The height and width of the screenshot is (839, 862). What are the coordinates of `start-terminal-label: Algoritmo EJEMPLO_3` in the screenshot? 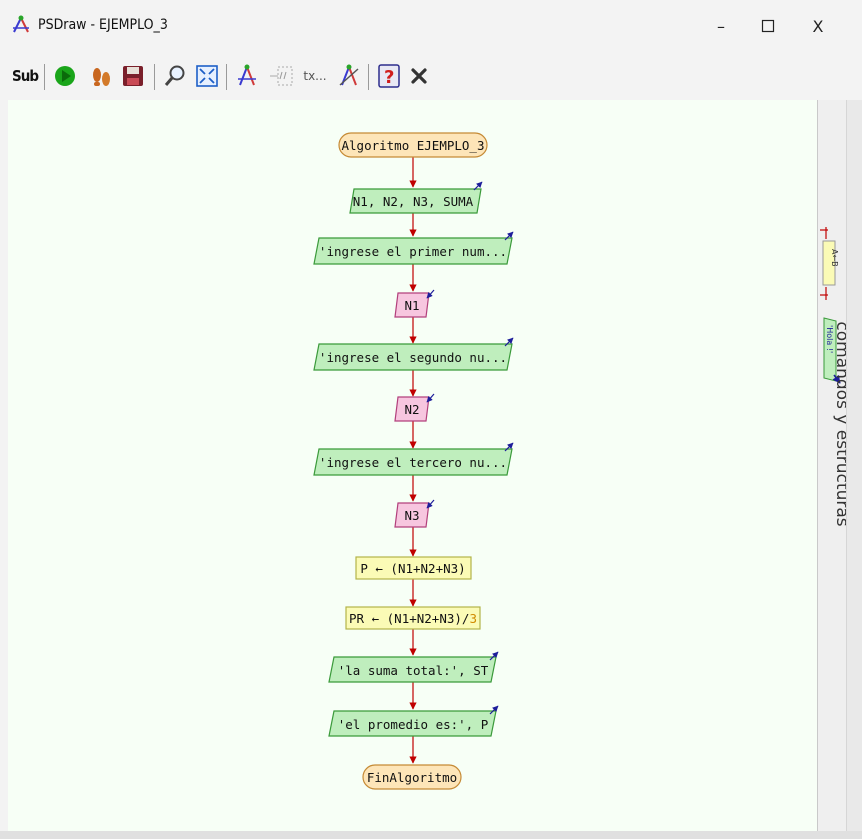 It's located at (413, 145).